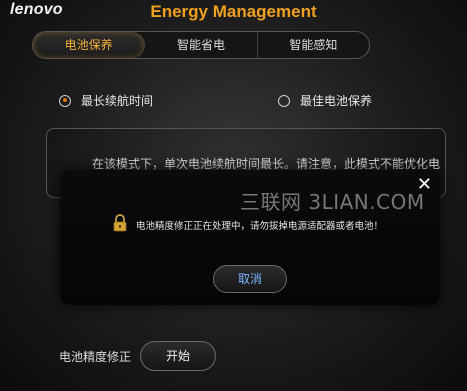 The width and height of the screenshot is (467, 391). I want to click on mode-option-longest-runtime: 最长续航时间, so click(106, 100).